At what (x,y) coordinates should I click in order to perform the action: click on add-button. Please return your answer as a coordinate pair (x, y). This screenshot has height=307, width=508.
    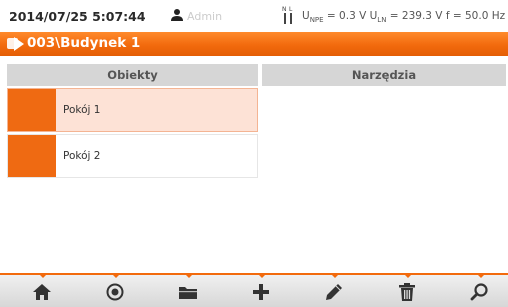
    Looking at the image, I should click on (261, 290).